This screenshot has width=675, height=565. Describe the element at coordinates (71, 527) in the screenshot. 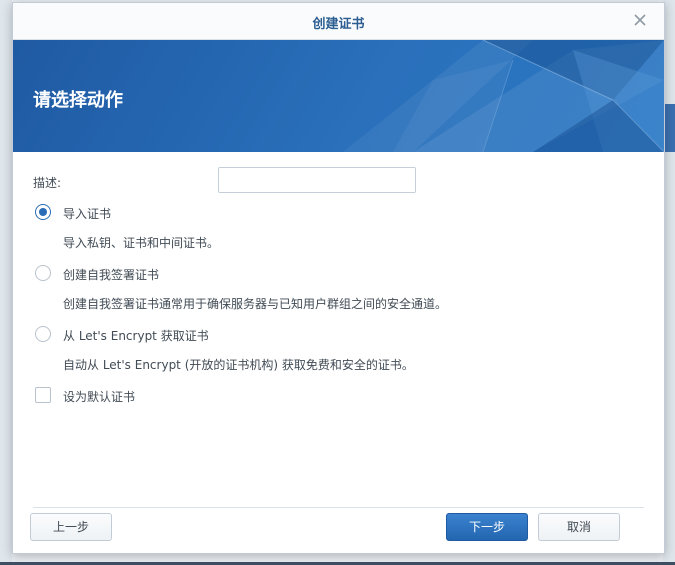

I see `previous-button: 上一步` at that location.